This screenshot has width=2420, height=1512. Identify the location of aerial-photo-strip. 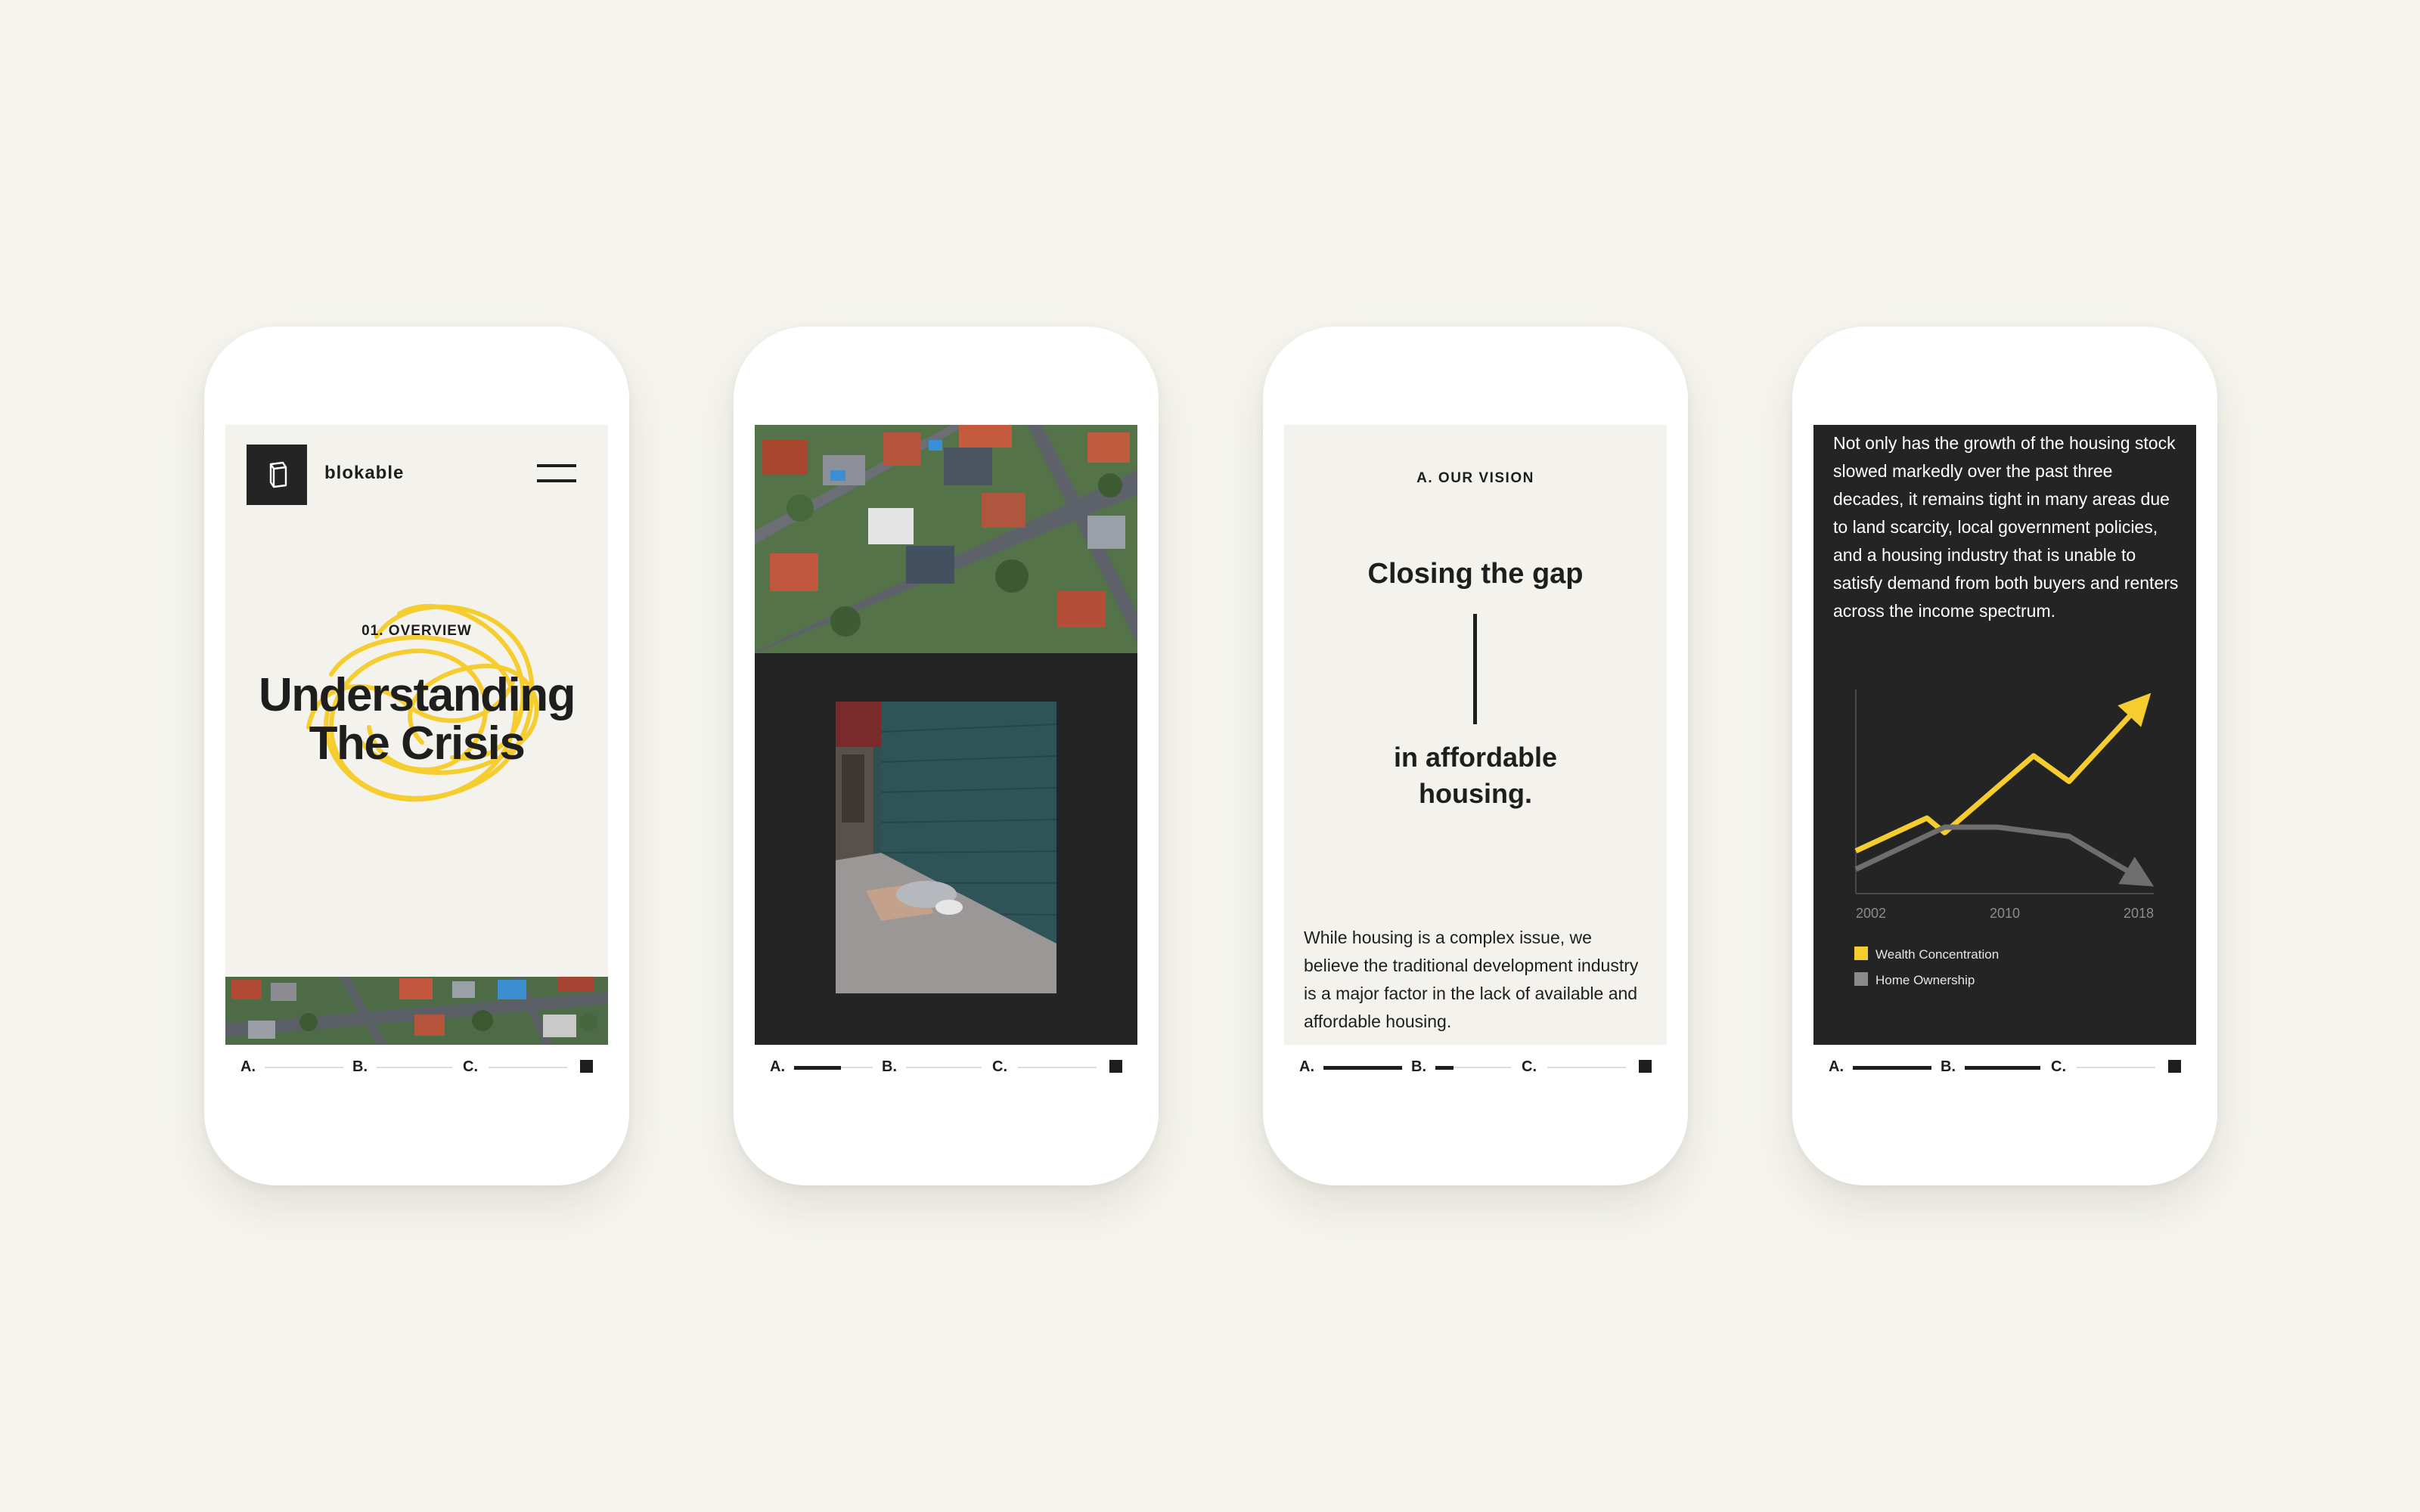
(416, 1011).